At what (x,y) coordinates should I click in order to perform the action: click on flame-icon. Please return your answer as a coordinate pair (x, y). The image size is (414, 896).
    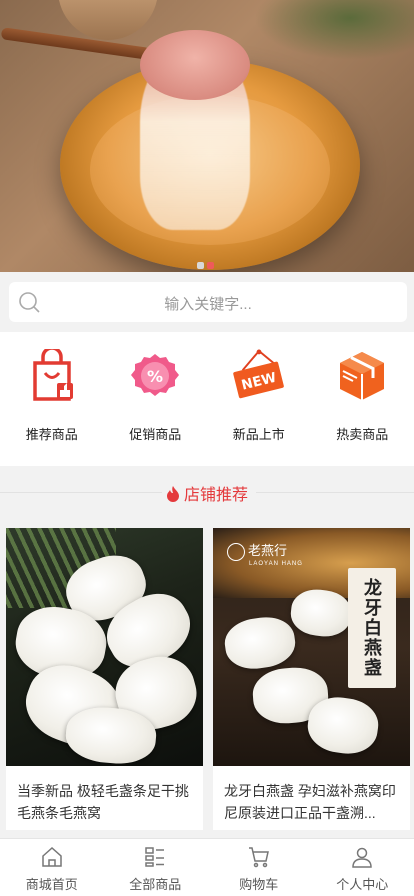
    Looking at the image, I should click on (172, 494).